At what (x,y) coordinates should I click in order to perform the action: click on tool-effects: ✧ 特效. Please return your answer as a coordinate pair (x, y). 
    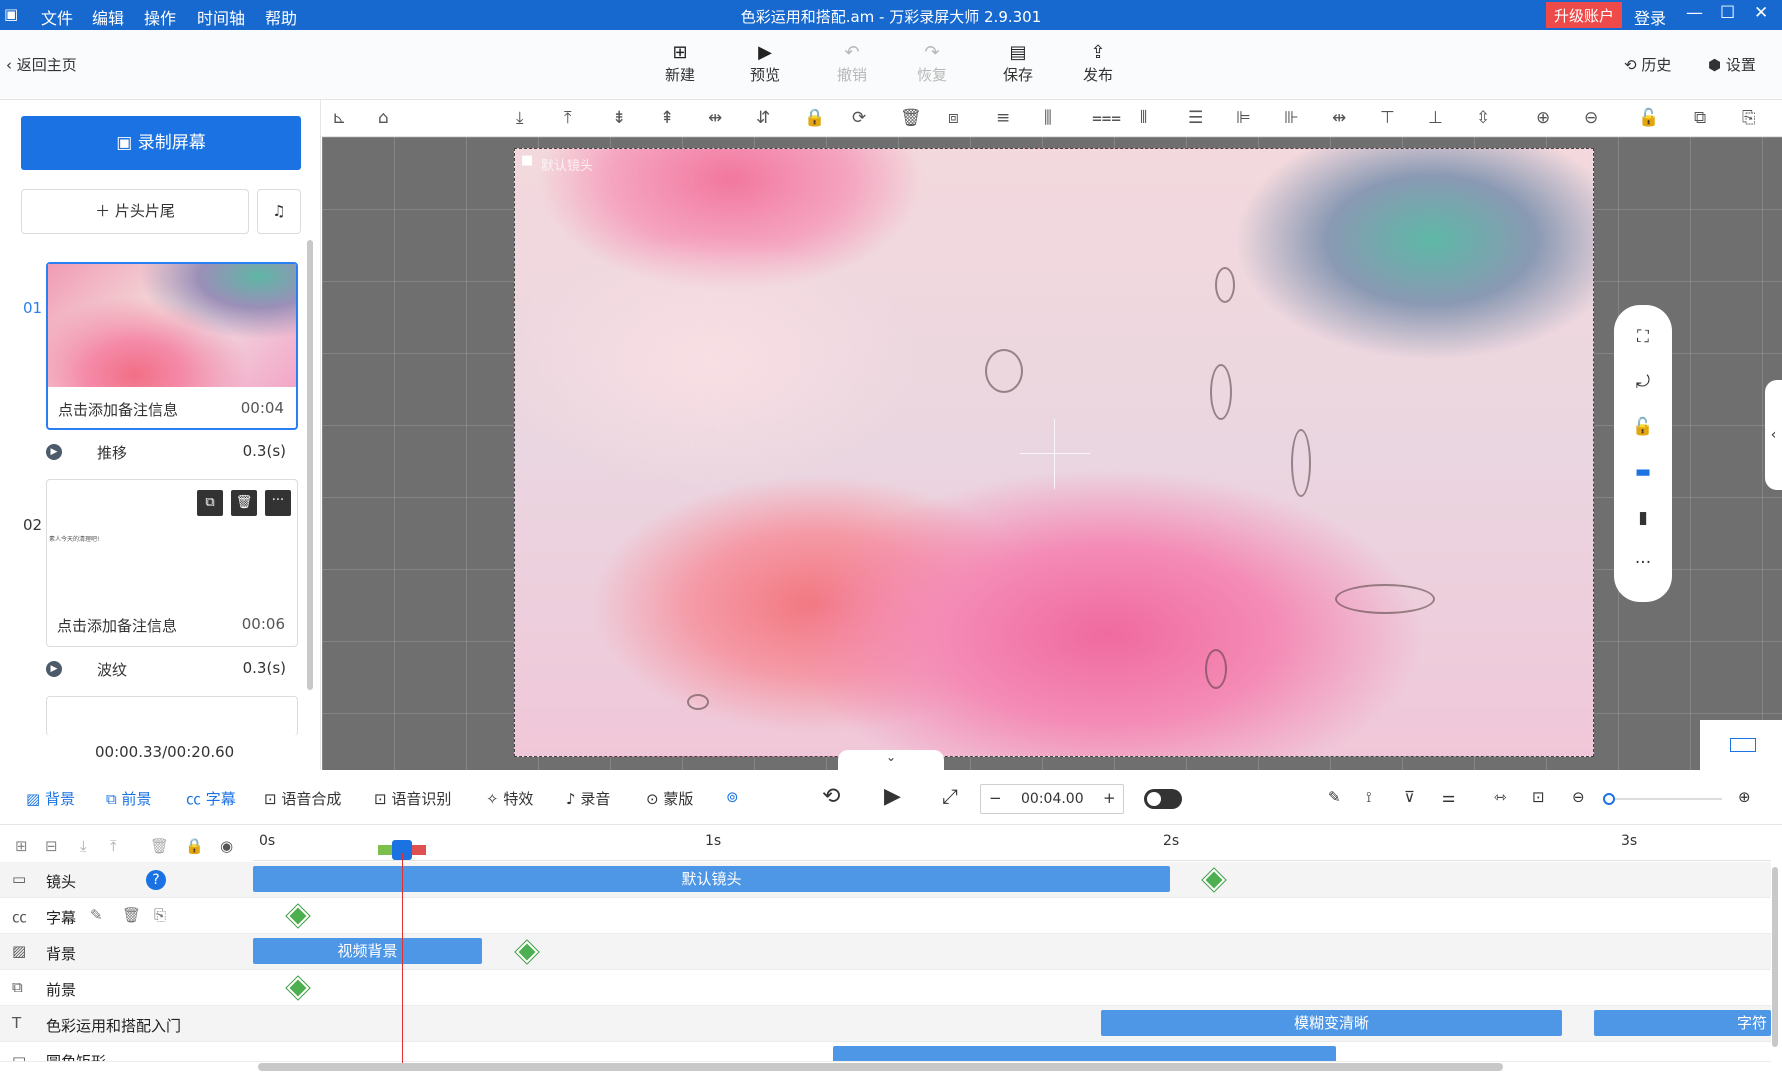
    Looking at the image, I should click on (509, 798).